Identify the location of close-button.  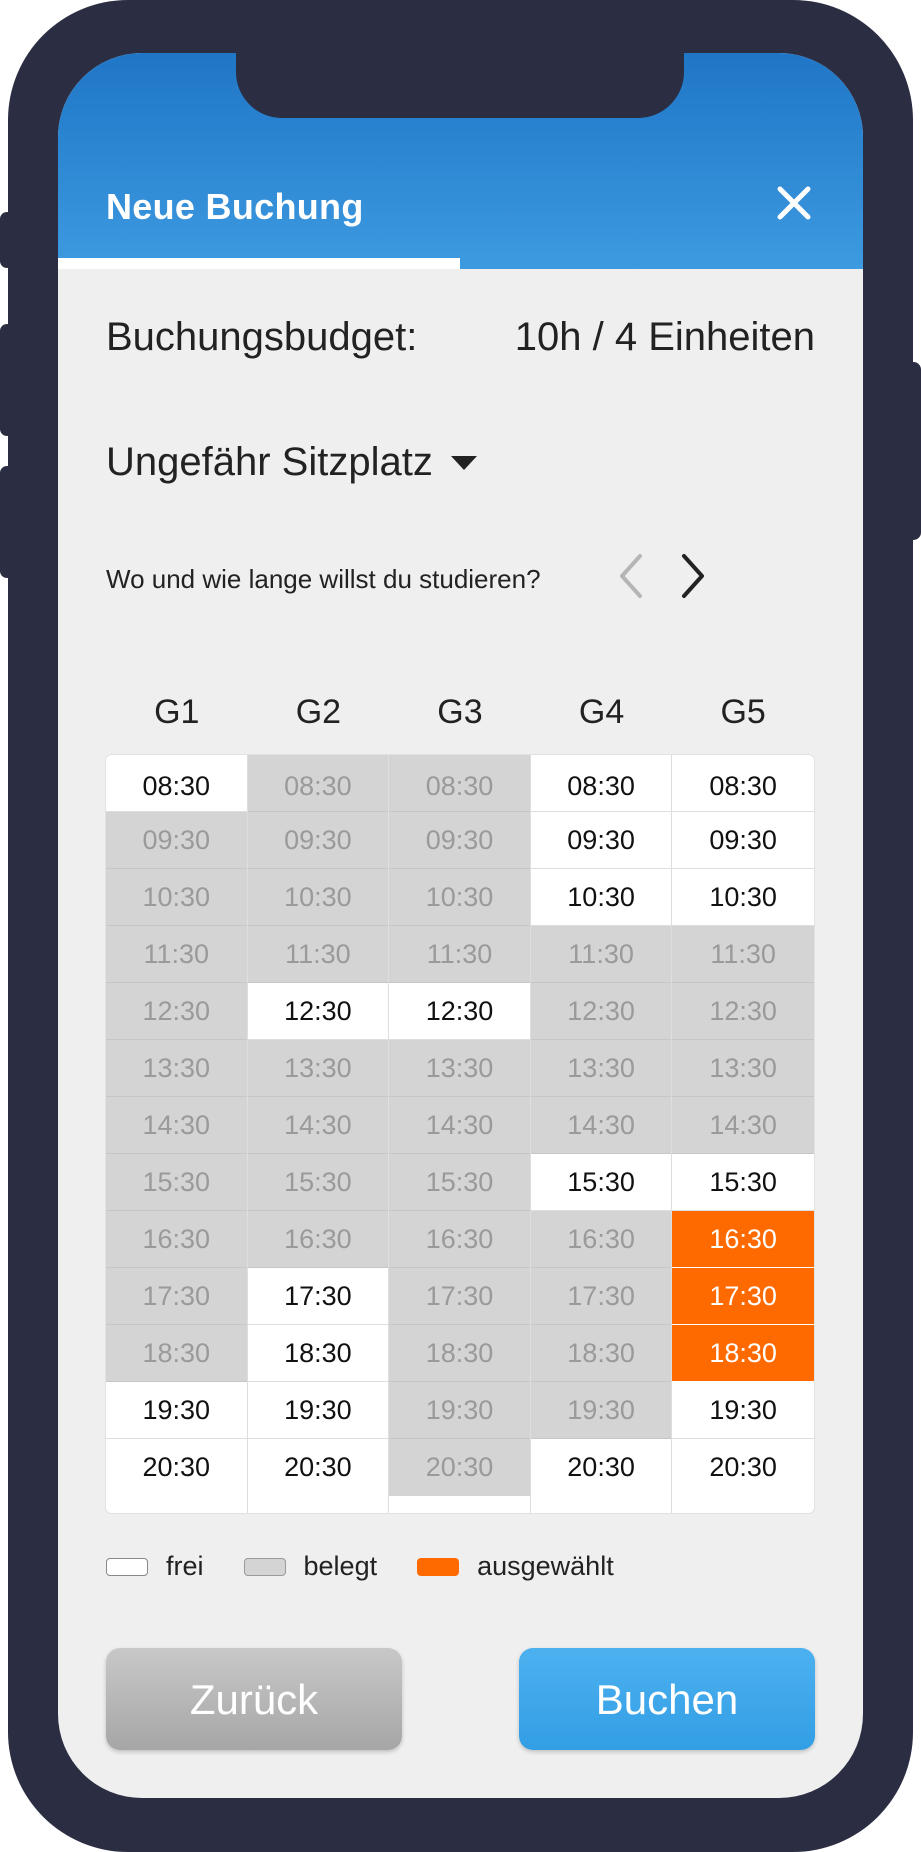
(794, 203).